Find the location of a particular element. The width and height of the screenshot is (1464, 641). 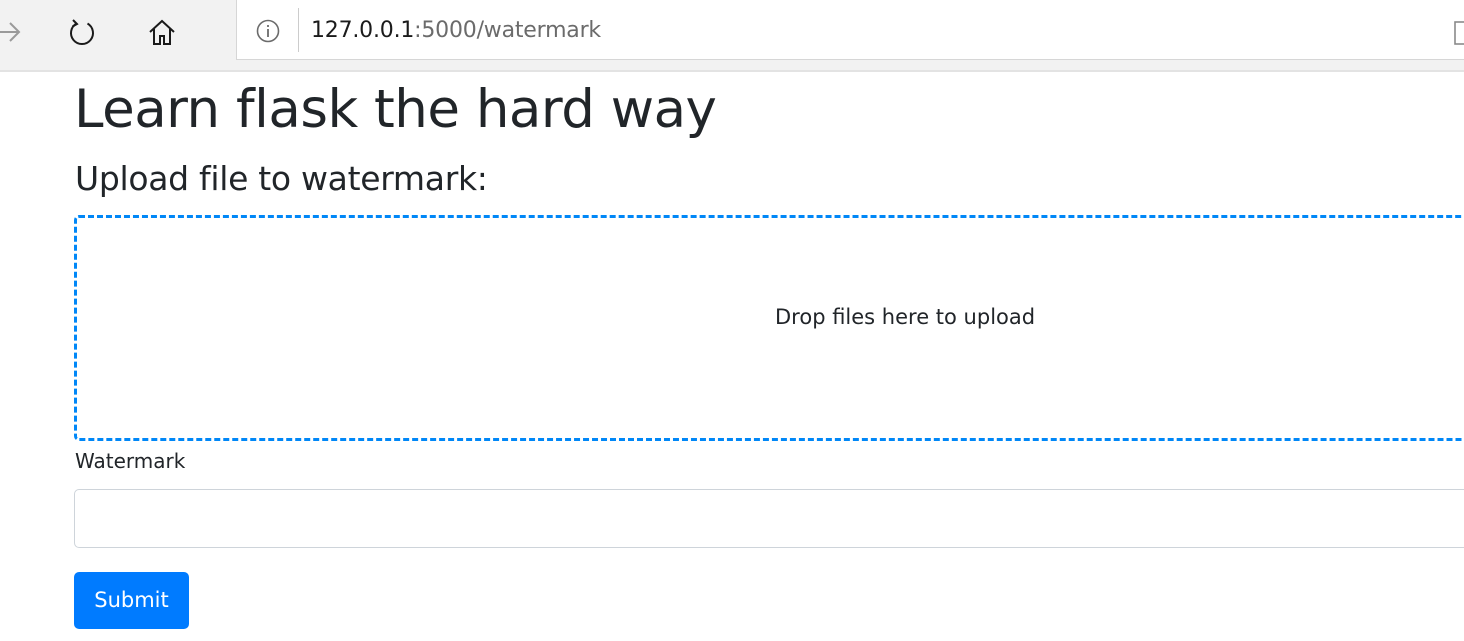

url-host: 127.0.0.1 is located at coordinates (363, 30).